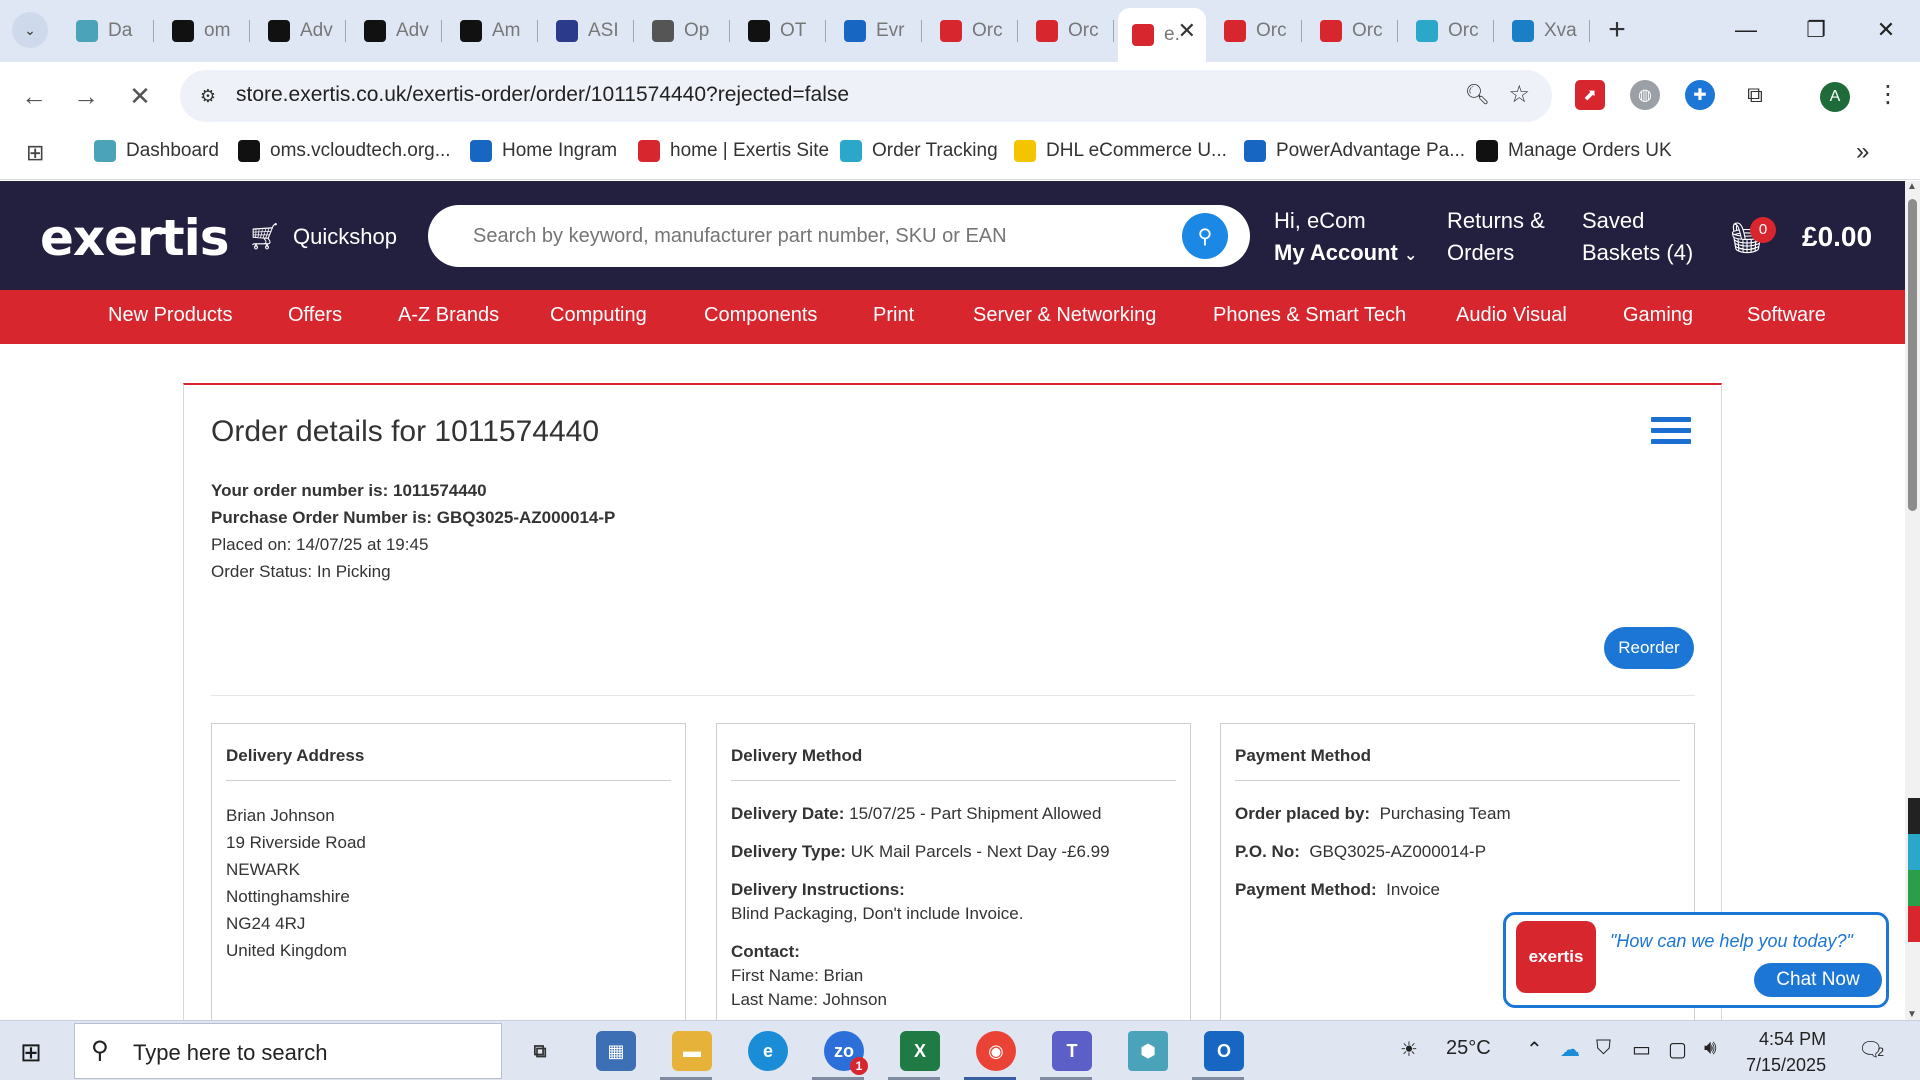  I want to click on weather-icon: ☀, so click(1409, 1049).